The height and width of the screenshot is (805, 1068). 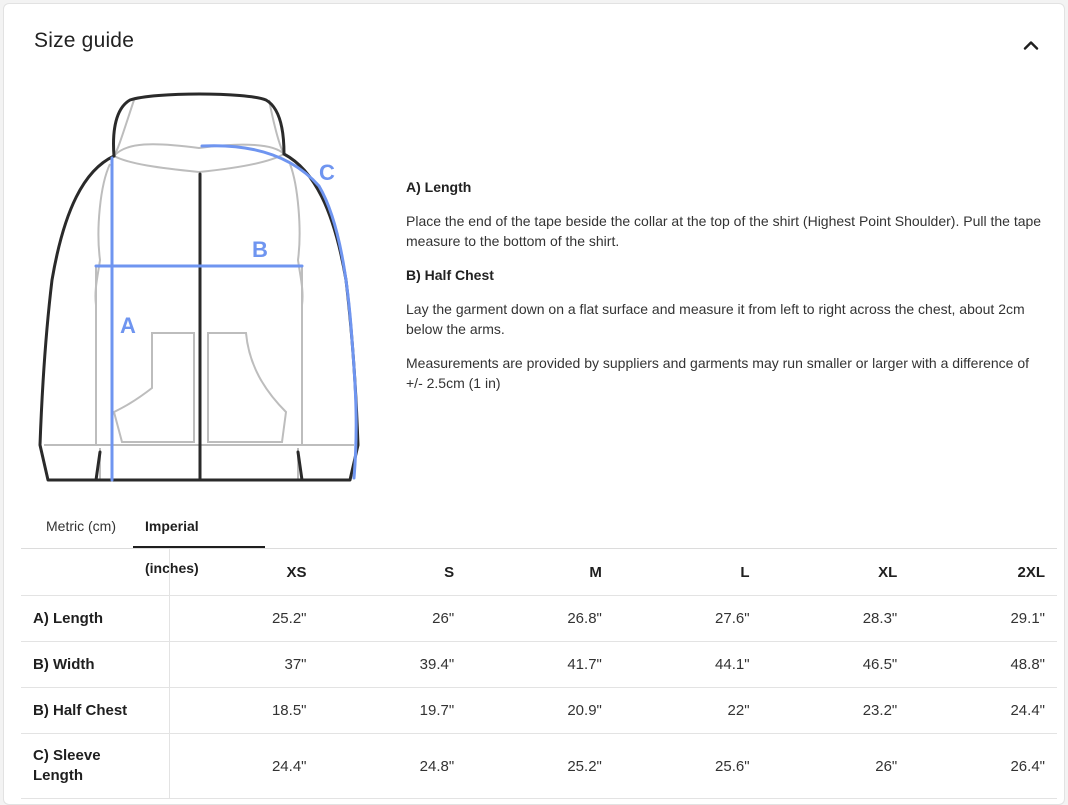 What do you see at coordinates (392, 710) in the screenshot?
I see `table-cell: 19.7"` at bounding box center [392, 710].